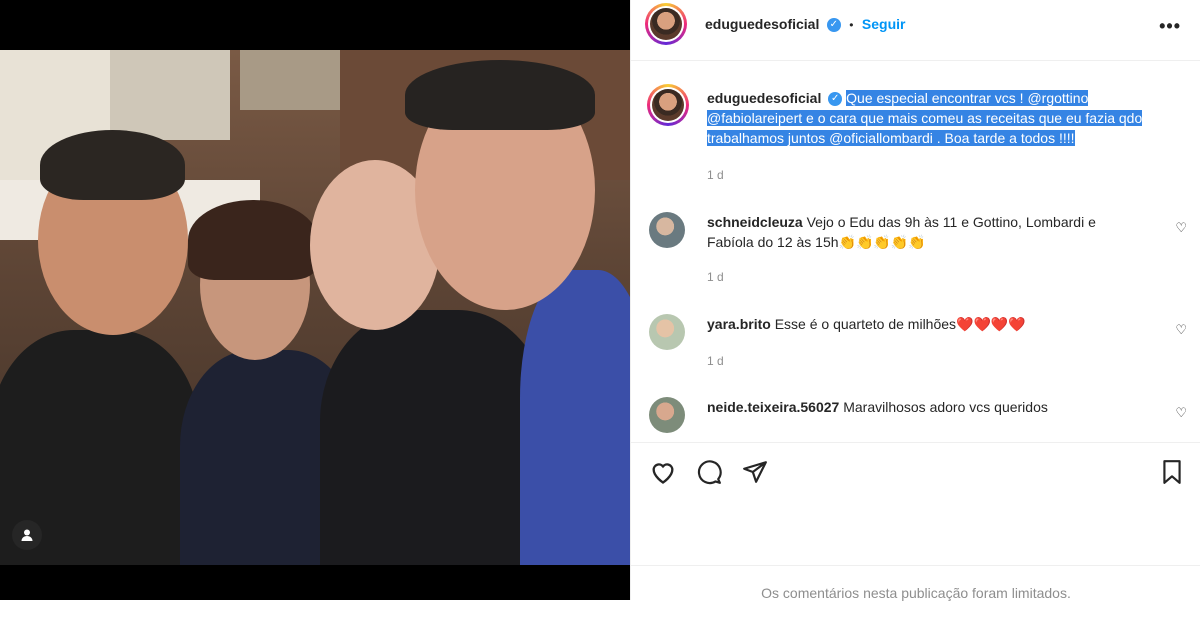 The width and height of the screenshot is (1200, 620). Describe the element at coordinates (500, 95) in the screenshot. I see `person-right-hair` at that location.